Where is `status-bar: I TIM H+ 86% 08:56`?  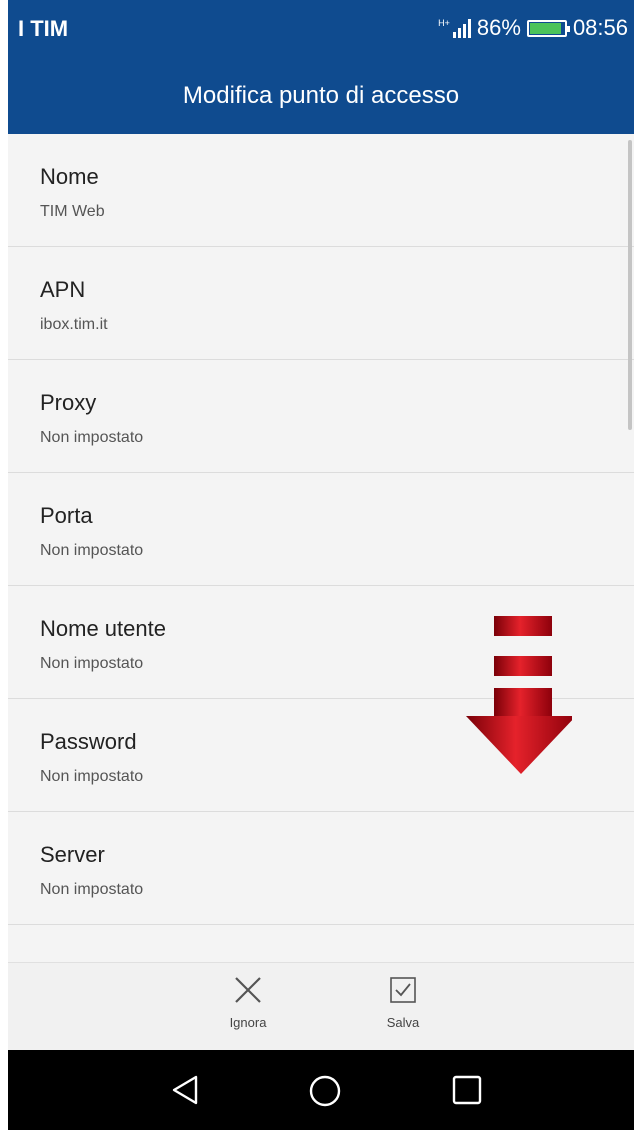
status-bar: I TIM H+ 86% 08:56 is located at coordinates (321, 29).